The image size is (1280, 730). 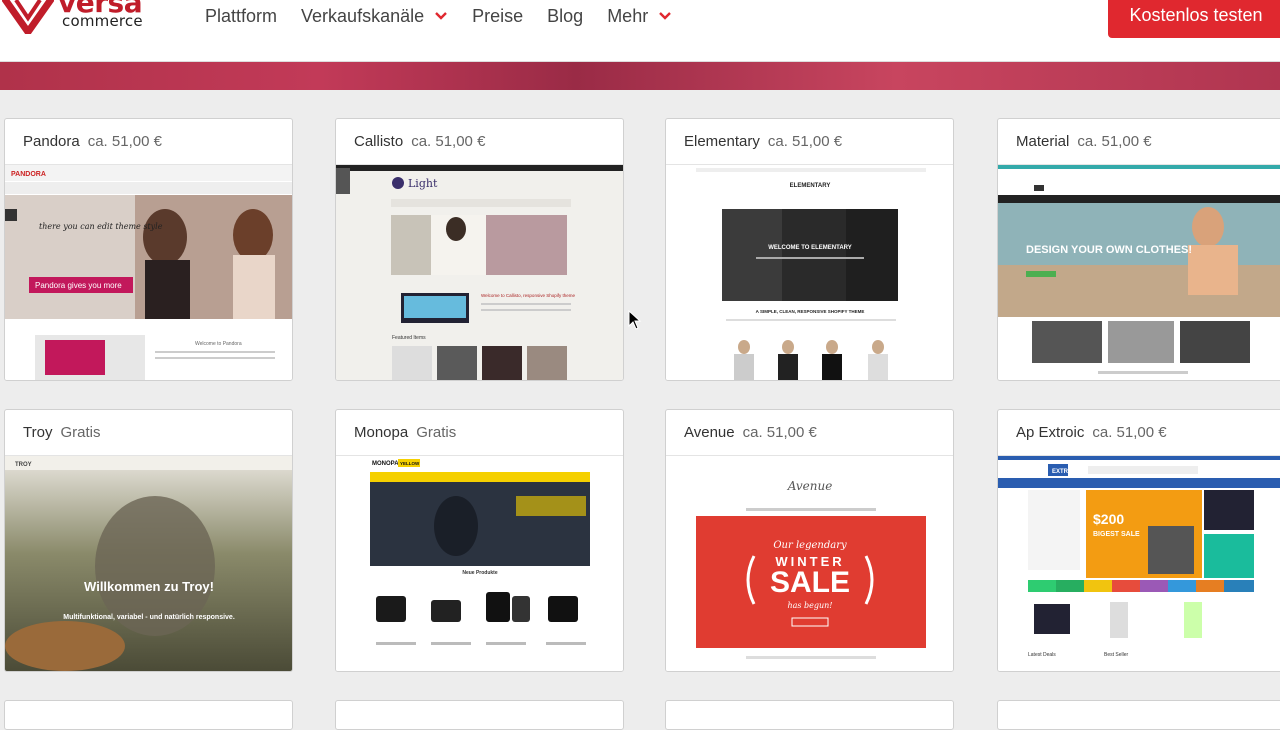 I want to click on avenue-promo-bottom: has begun!, so click(x=809, y=605).